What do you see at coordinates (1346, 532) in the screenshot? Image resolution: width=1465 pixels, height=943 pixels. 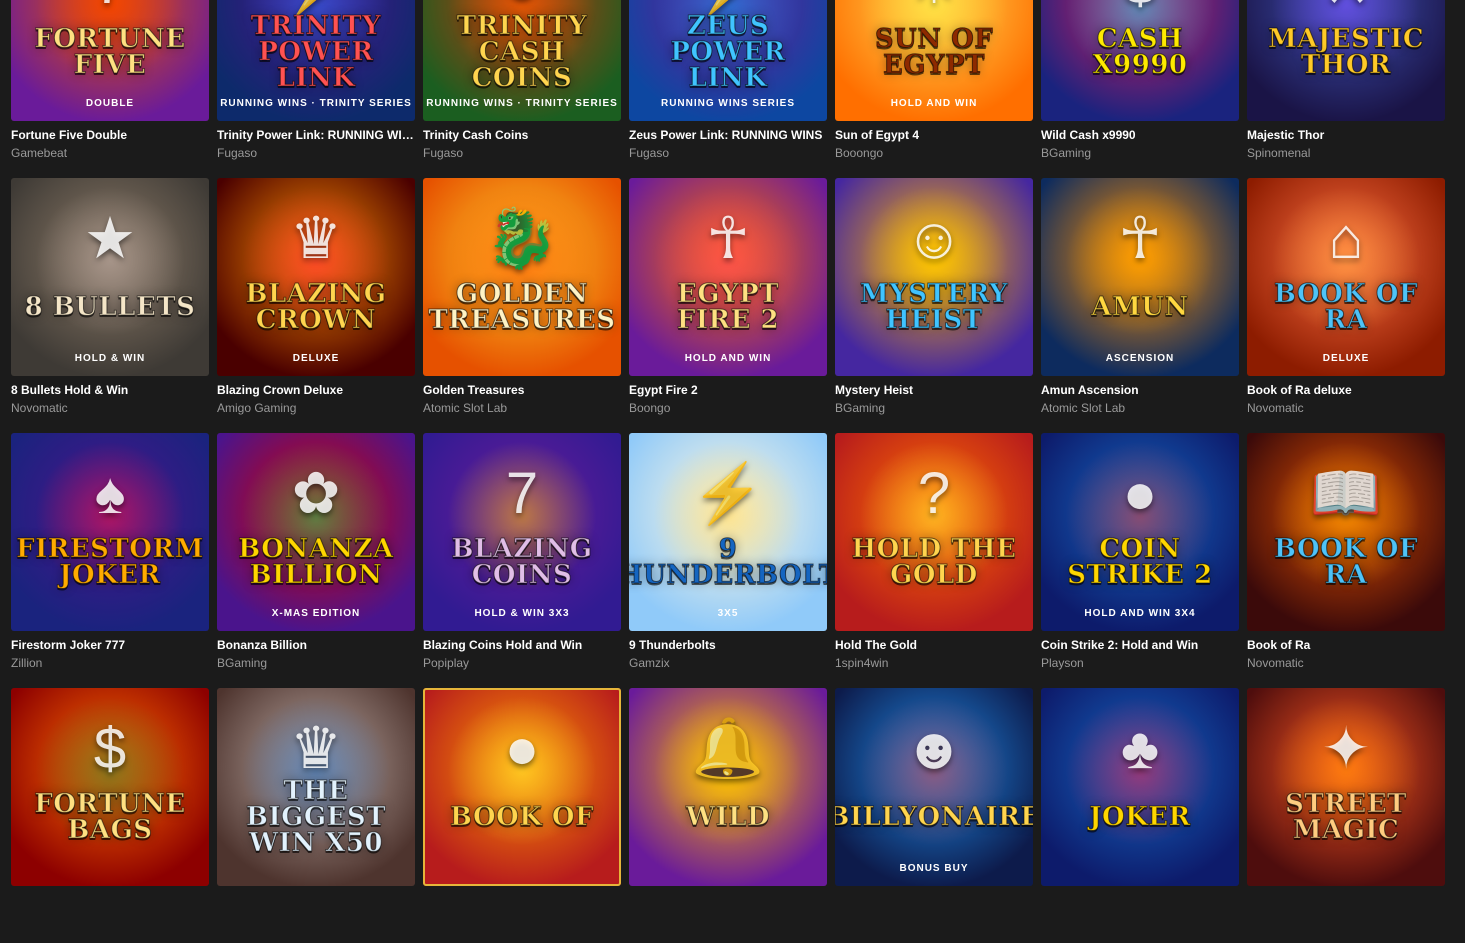 I see `game-thumbnail: 📖 Book of Ra` at bounding box center [1346, 532].